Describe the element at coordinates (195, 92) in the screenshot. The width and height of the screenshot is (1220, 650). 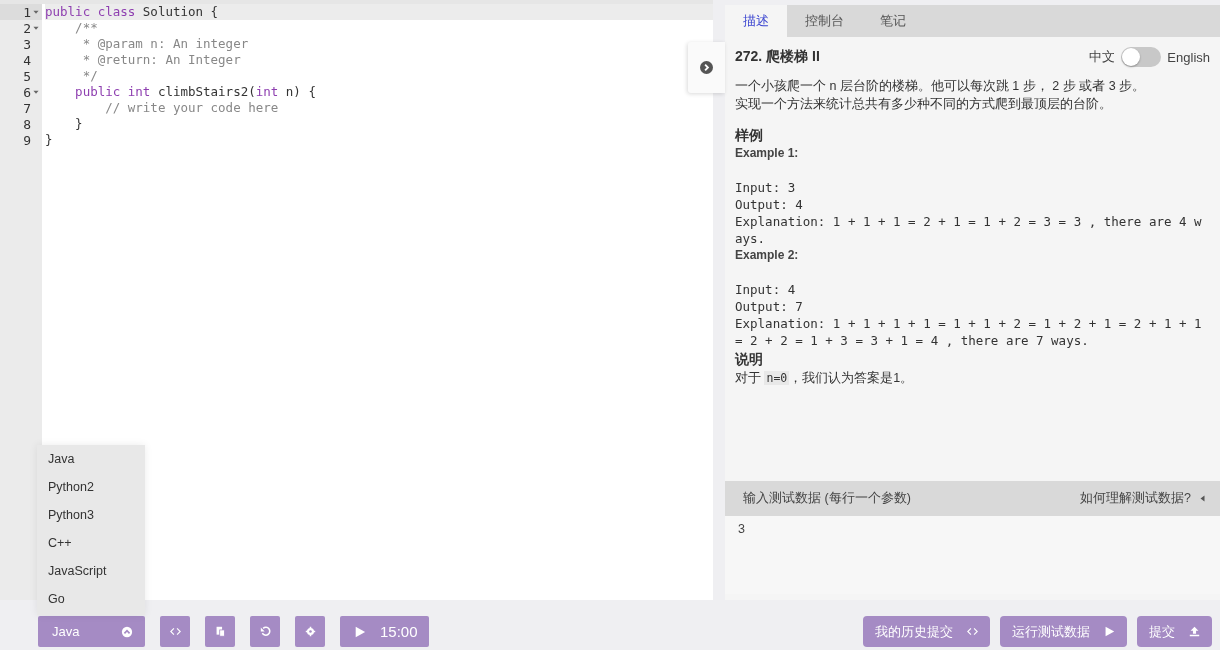
I see `code-line: public int climbStairs2(int n) {` at that location.